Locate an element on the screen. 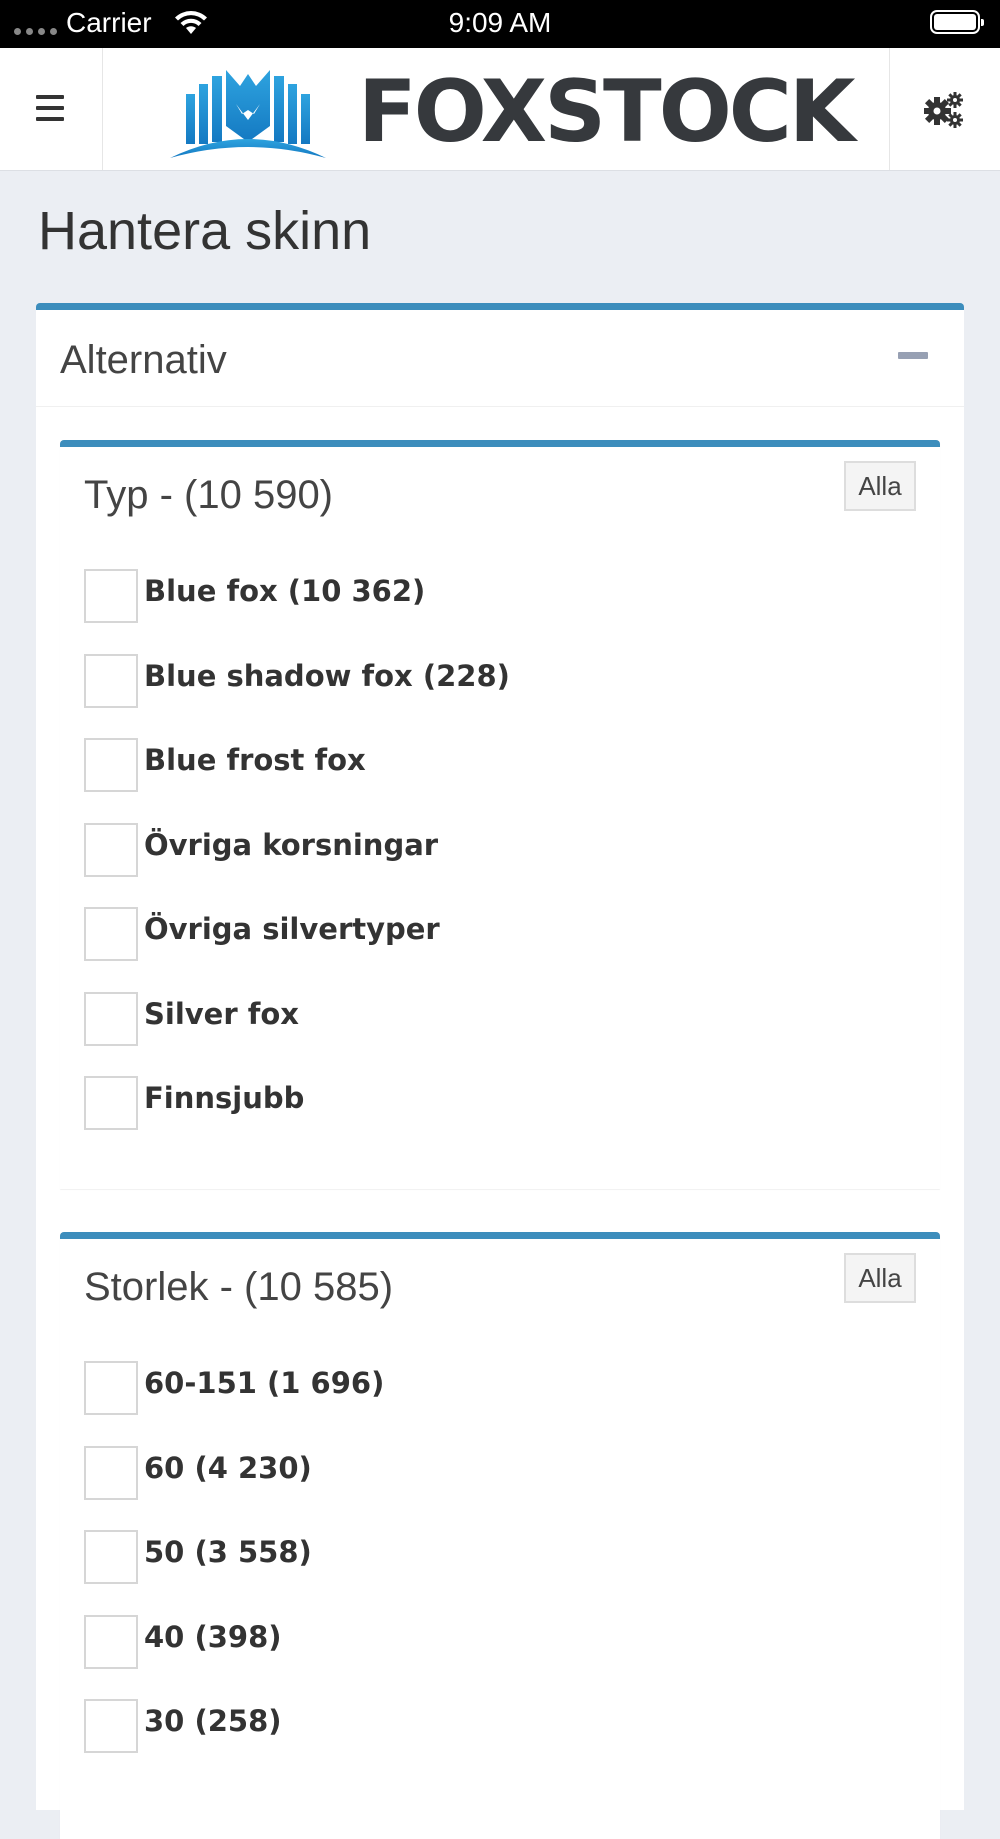 This screenshot has height=1839, width=1000. option-label: Övriga korsningar is located at coordinates (291, 844).